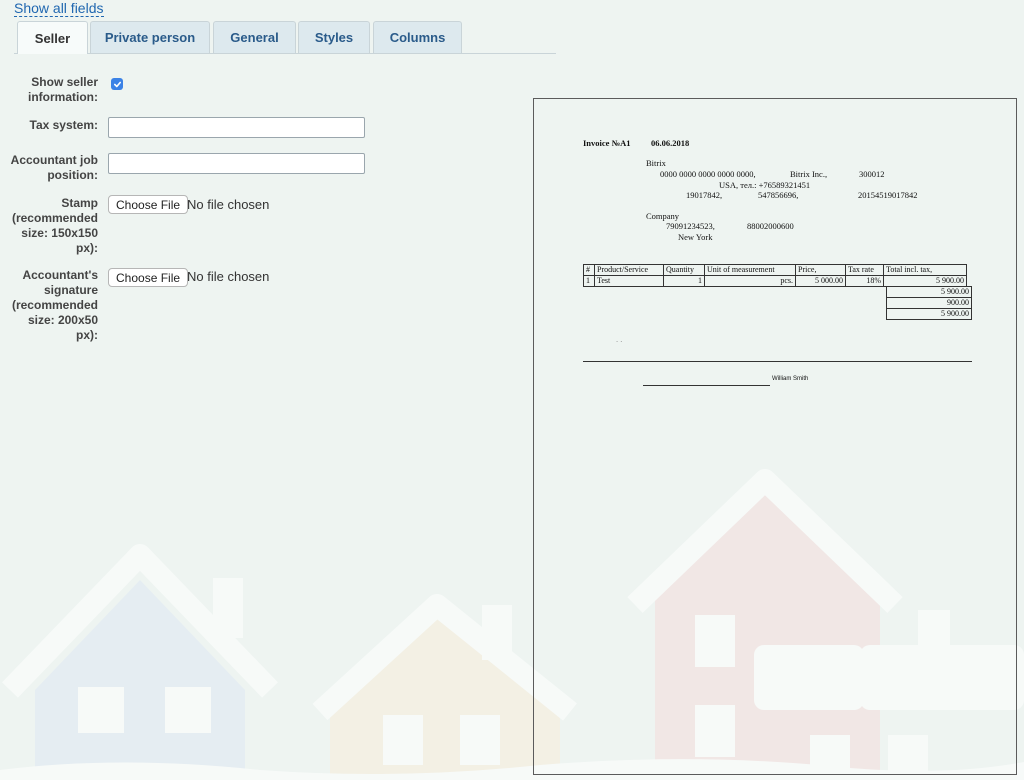 This screenshot has height=780, width=1024. What do you see at coordinates (52, 37) in the screenshot?
I see `tab-seller: Seller` at bounding box center [52, 37].